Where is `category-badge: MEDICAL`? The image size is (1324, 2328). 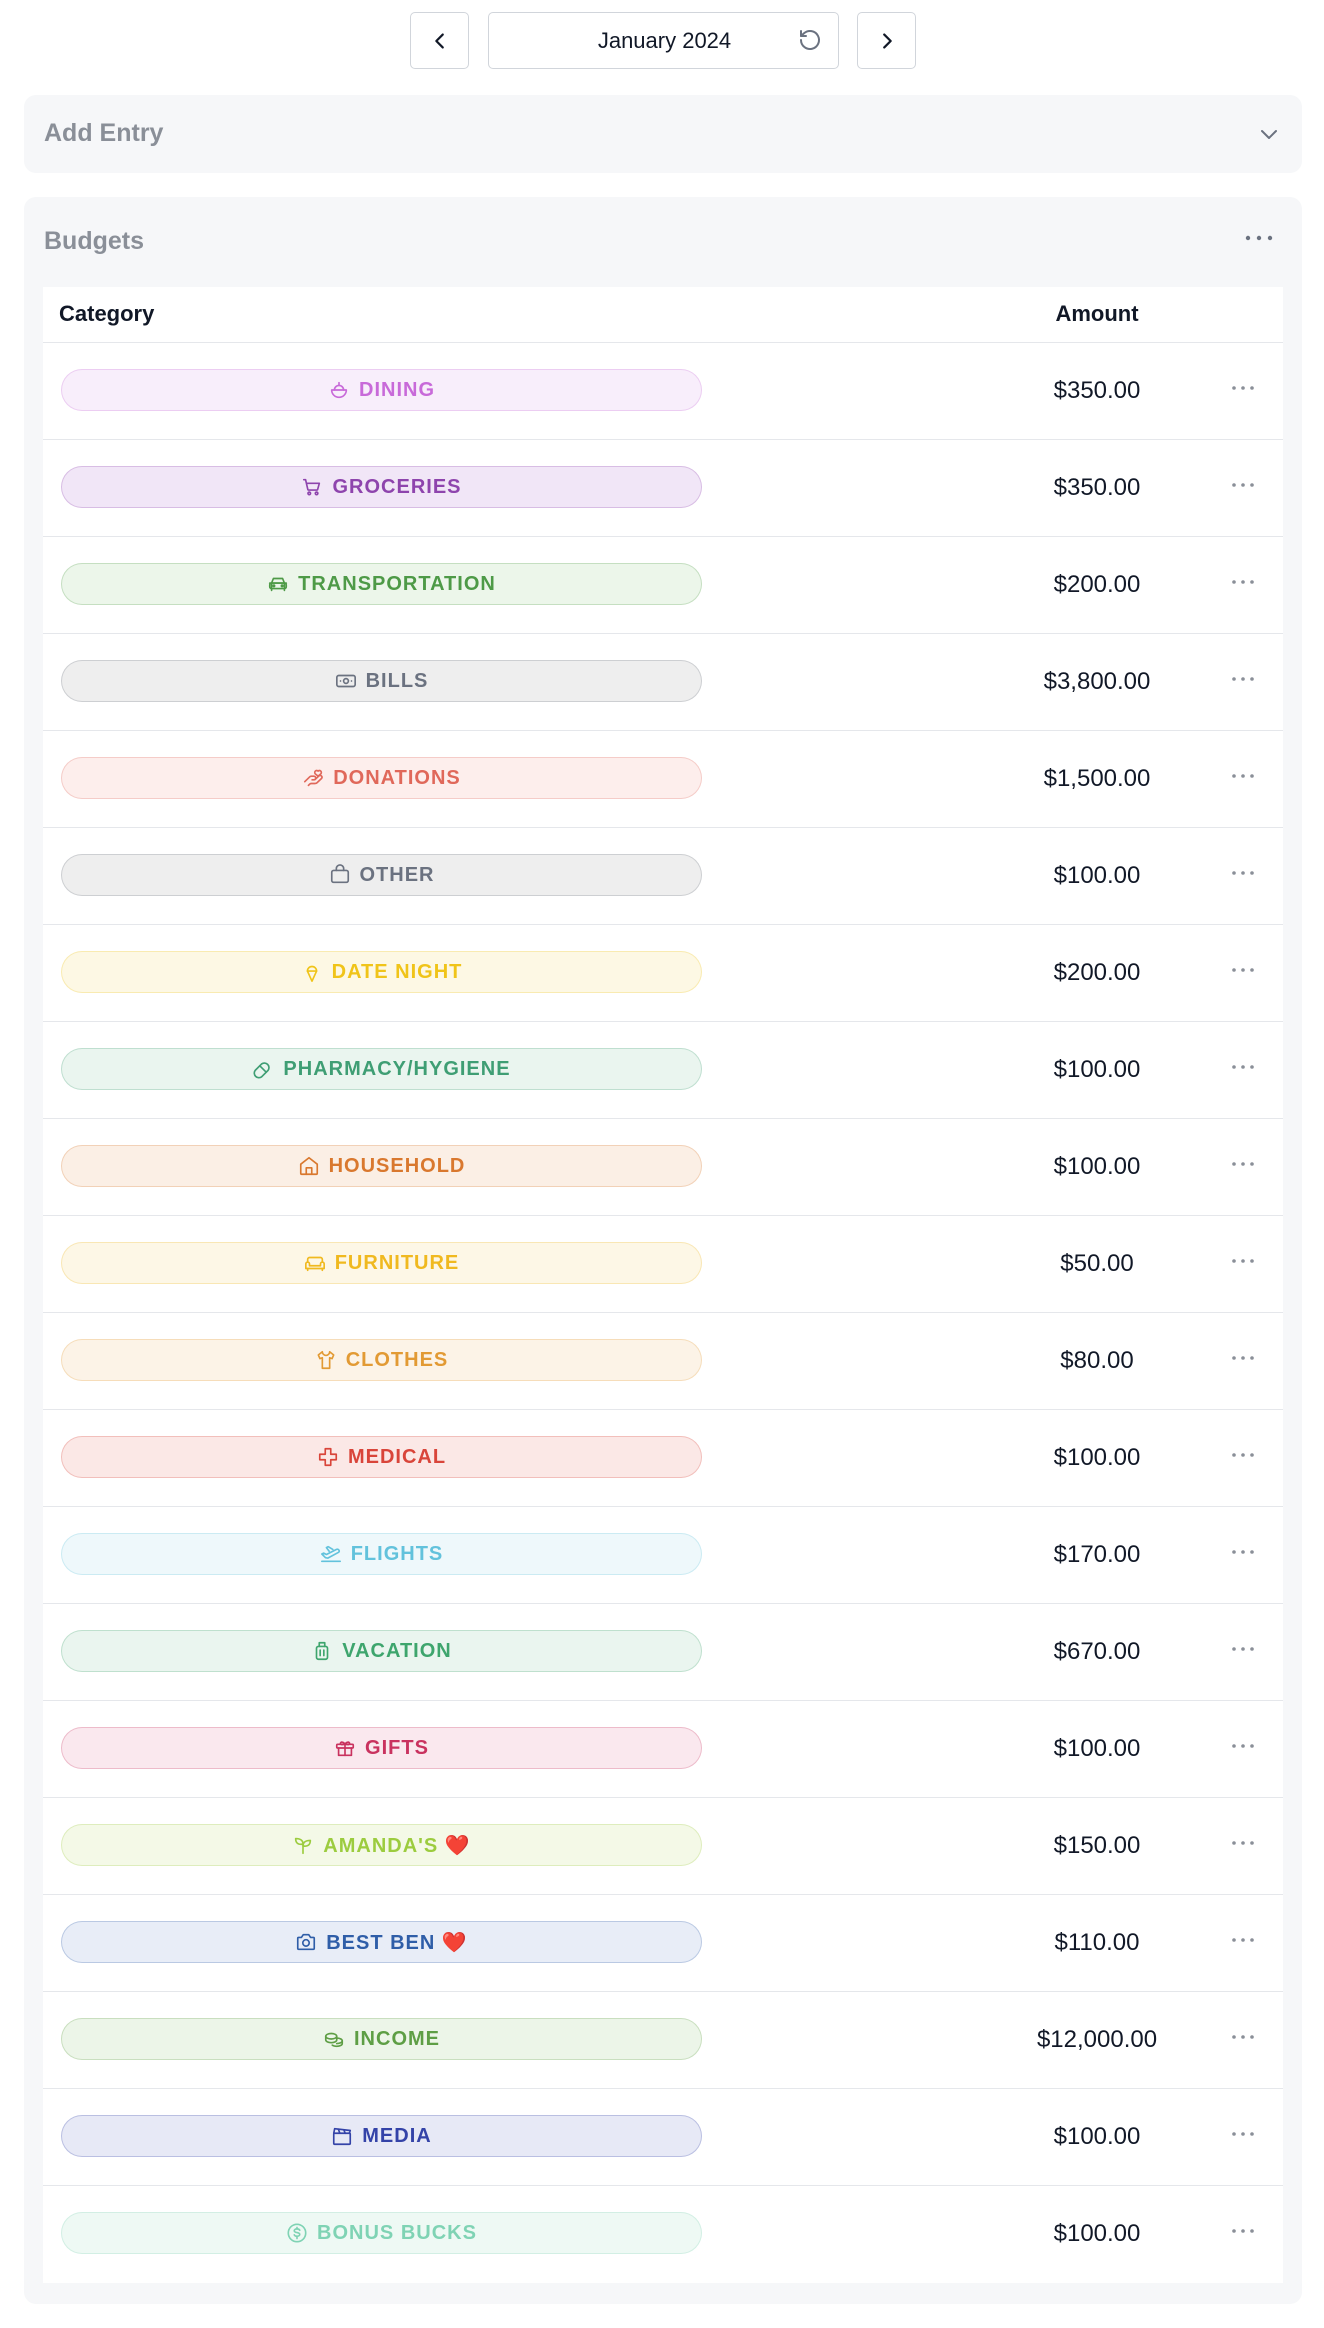
category-badge: MEDICAL is located at coordinates (381, 1457).